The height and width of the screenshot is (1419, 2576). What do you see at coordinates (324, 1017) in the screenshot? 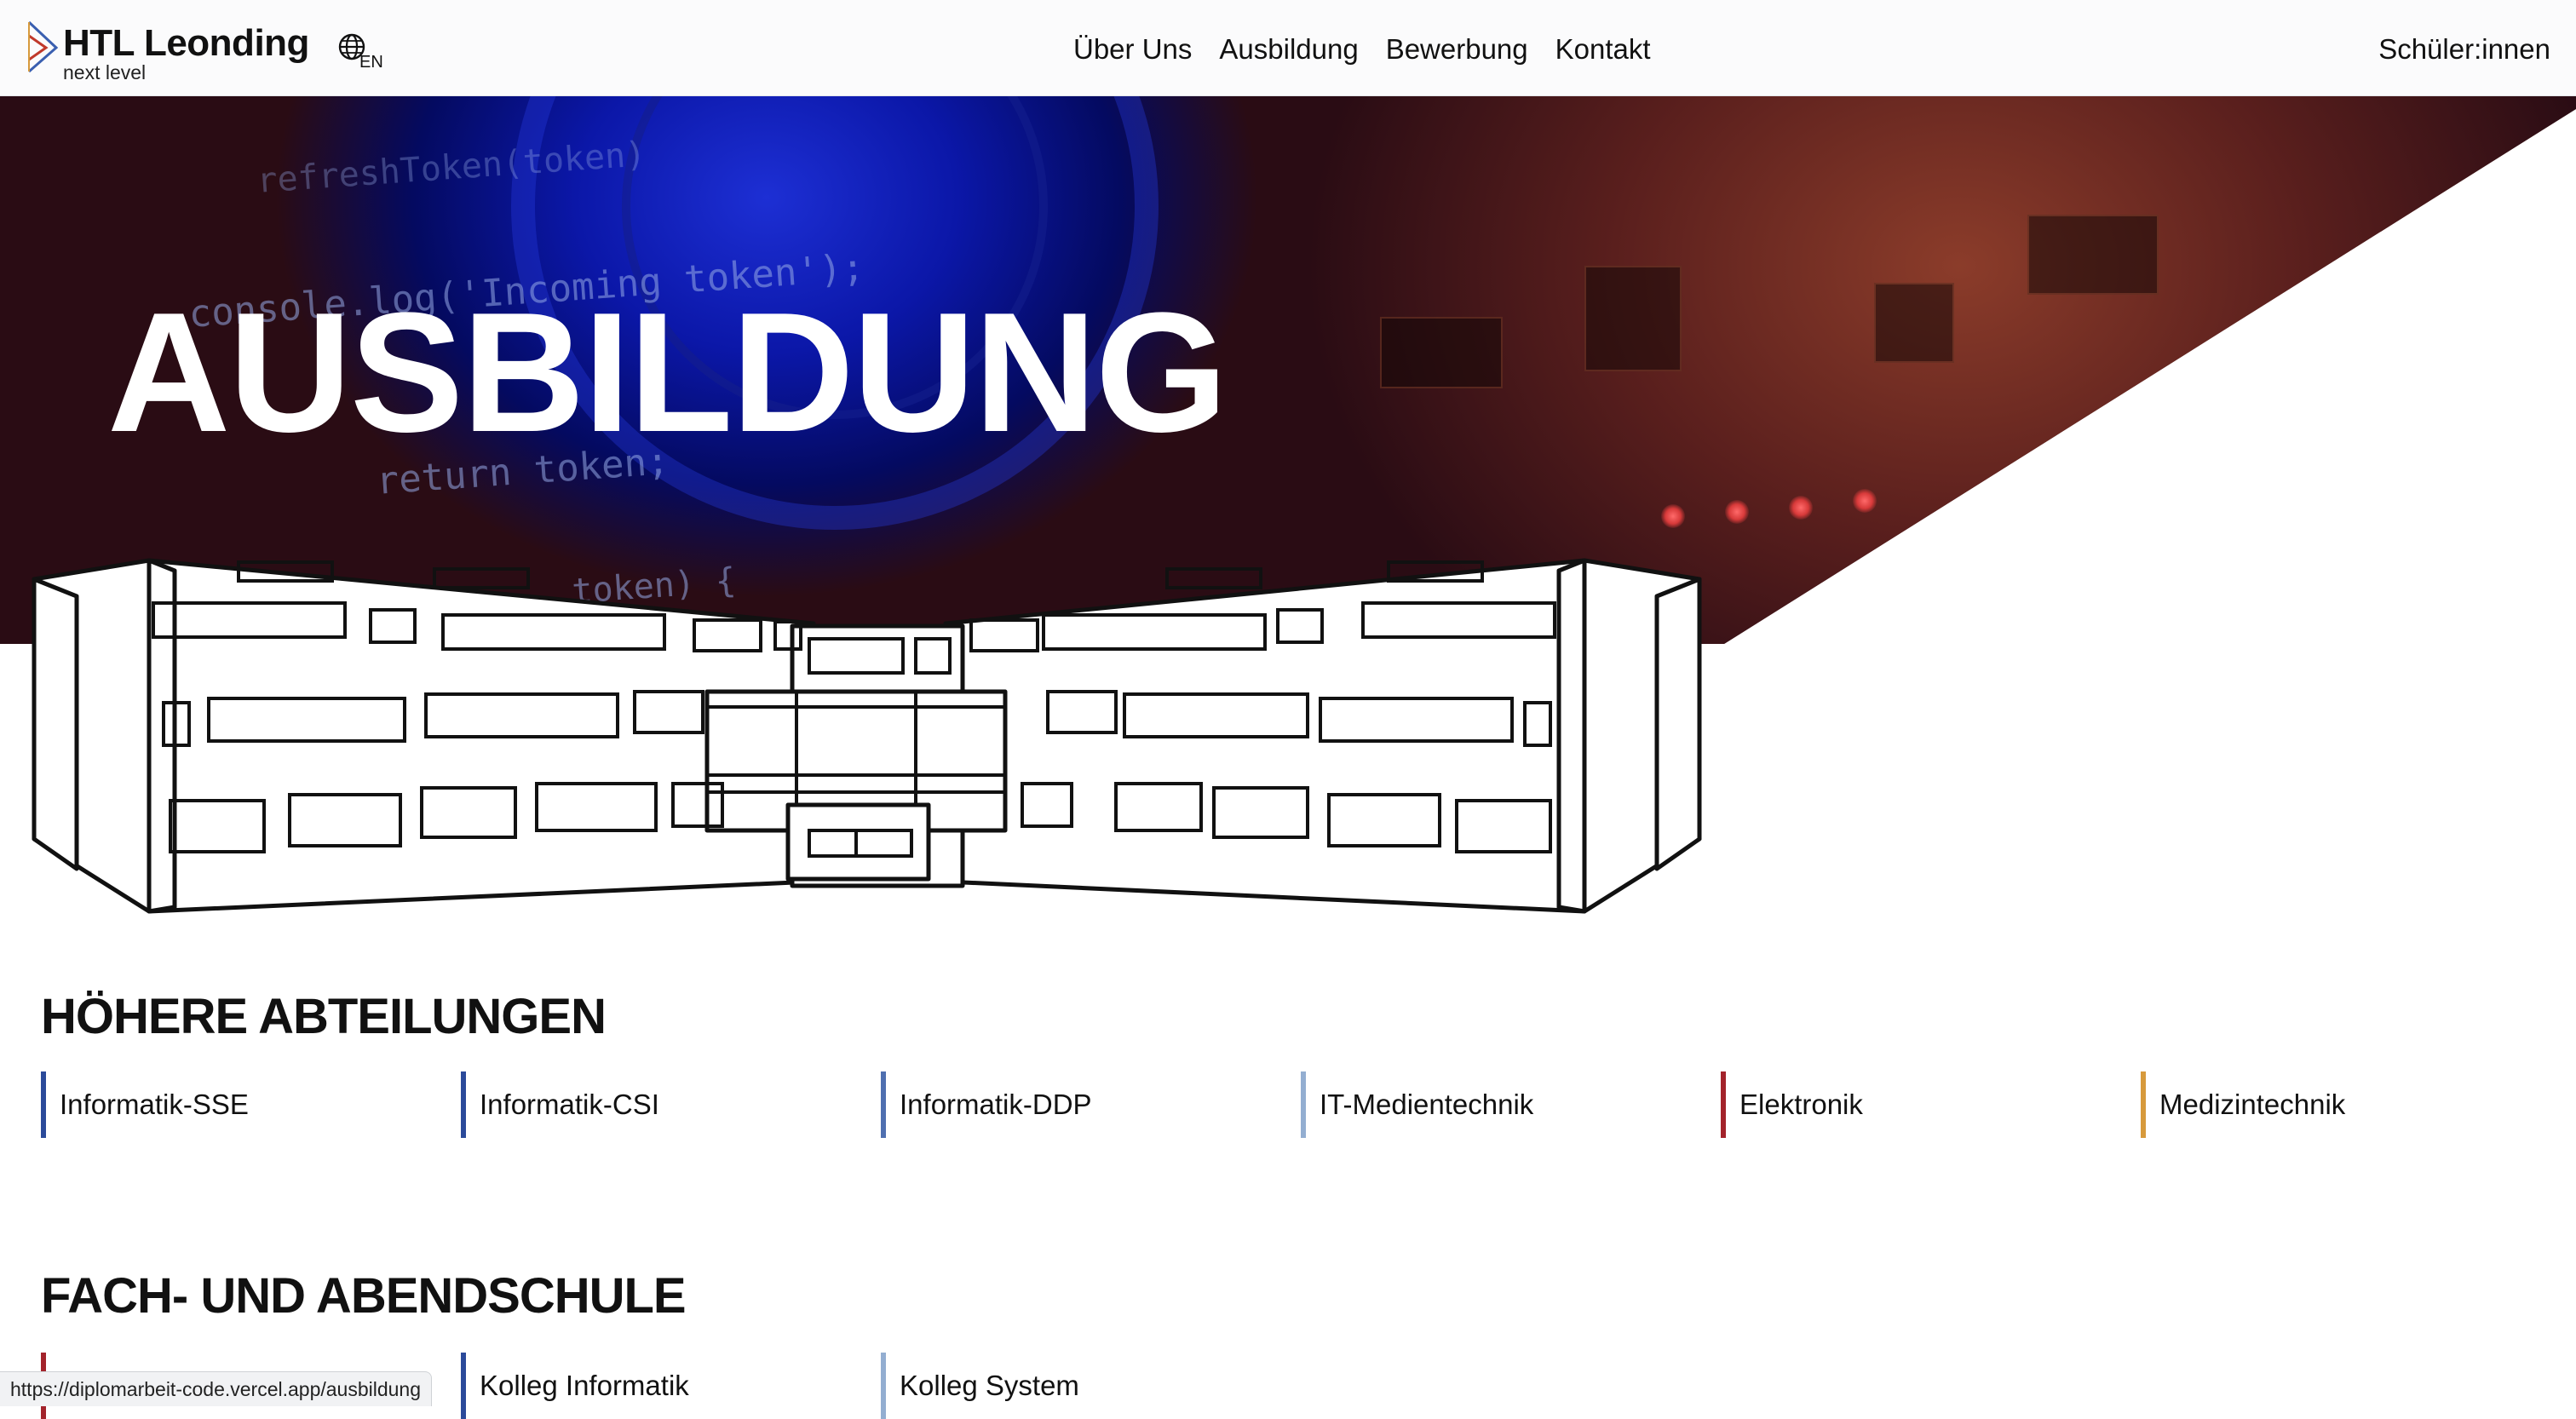
I see `section-title-hoehere-abteilungen: HÖHERE ABTEILUNGEN` at bounding box center [324, 1017].